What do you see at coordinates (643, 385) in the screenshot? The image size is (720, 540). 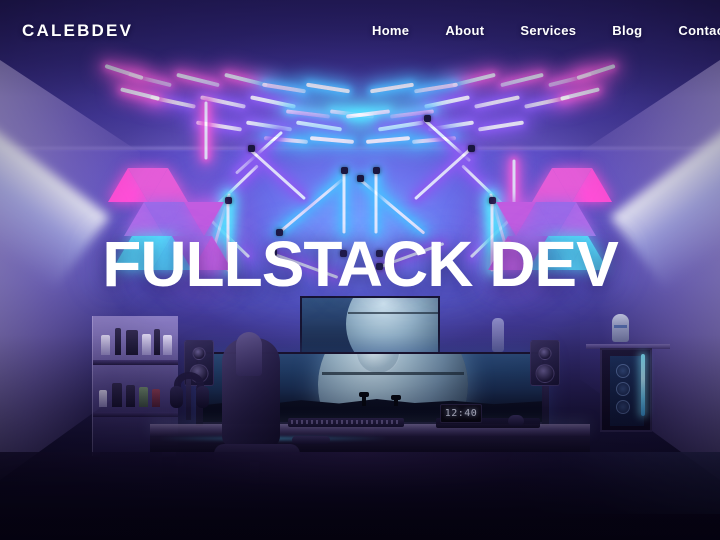 I see `pc-rgb-strip` at bounding box center [643, 385].